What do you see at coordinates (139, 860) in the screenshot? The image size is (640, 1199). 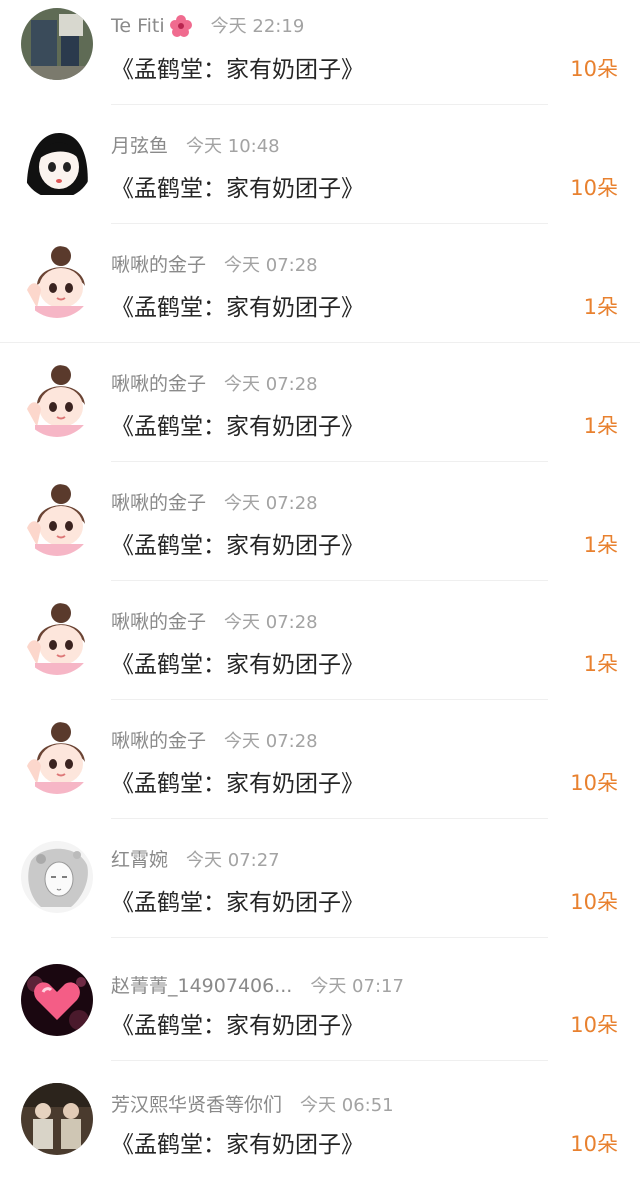 I see `user-name: 红霄婉` at bounding box center [139, 860].